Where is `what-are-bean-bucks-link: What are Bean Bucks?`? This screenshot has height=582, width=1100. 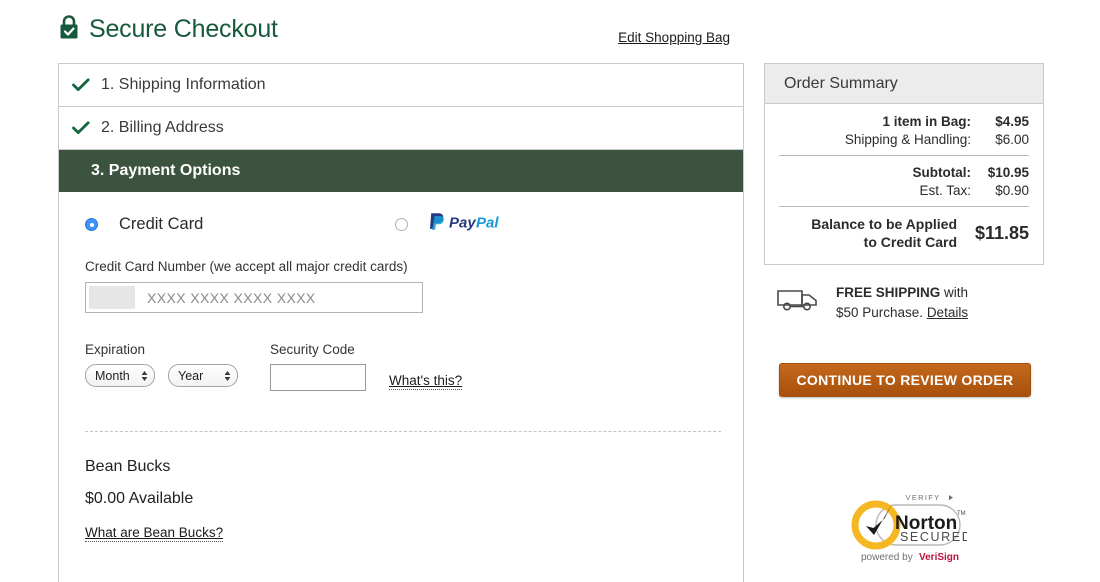 what-are-bean-bucks-link: What are Bean Bucks? is located at coordinates (154, 533).